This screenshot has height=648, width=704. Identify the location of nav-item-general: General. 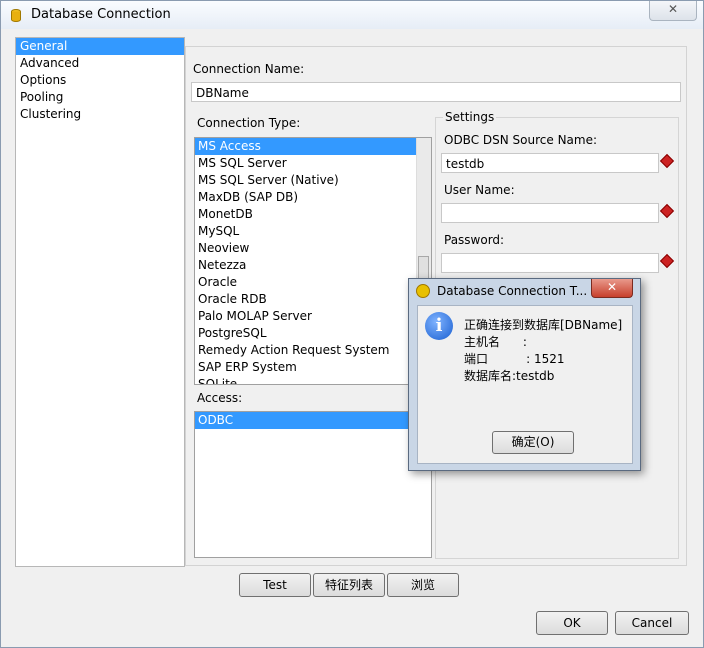
(100, 46).